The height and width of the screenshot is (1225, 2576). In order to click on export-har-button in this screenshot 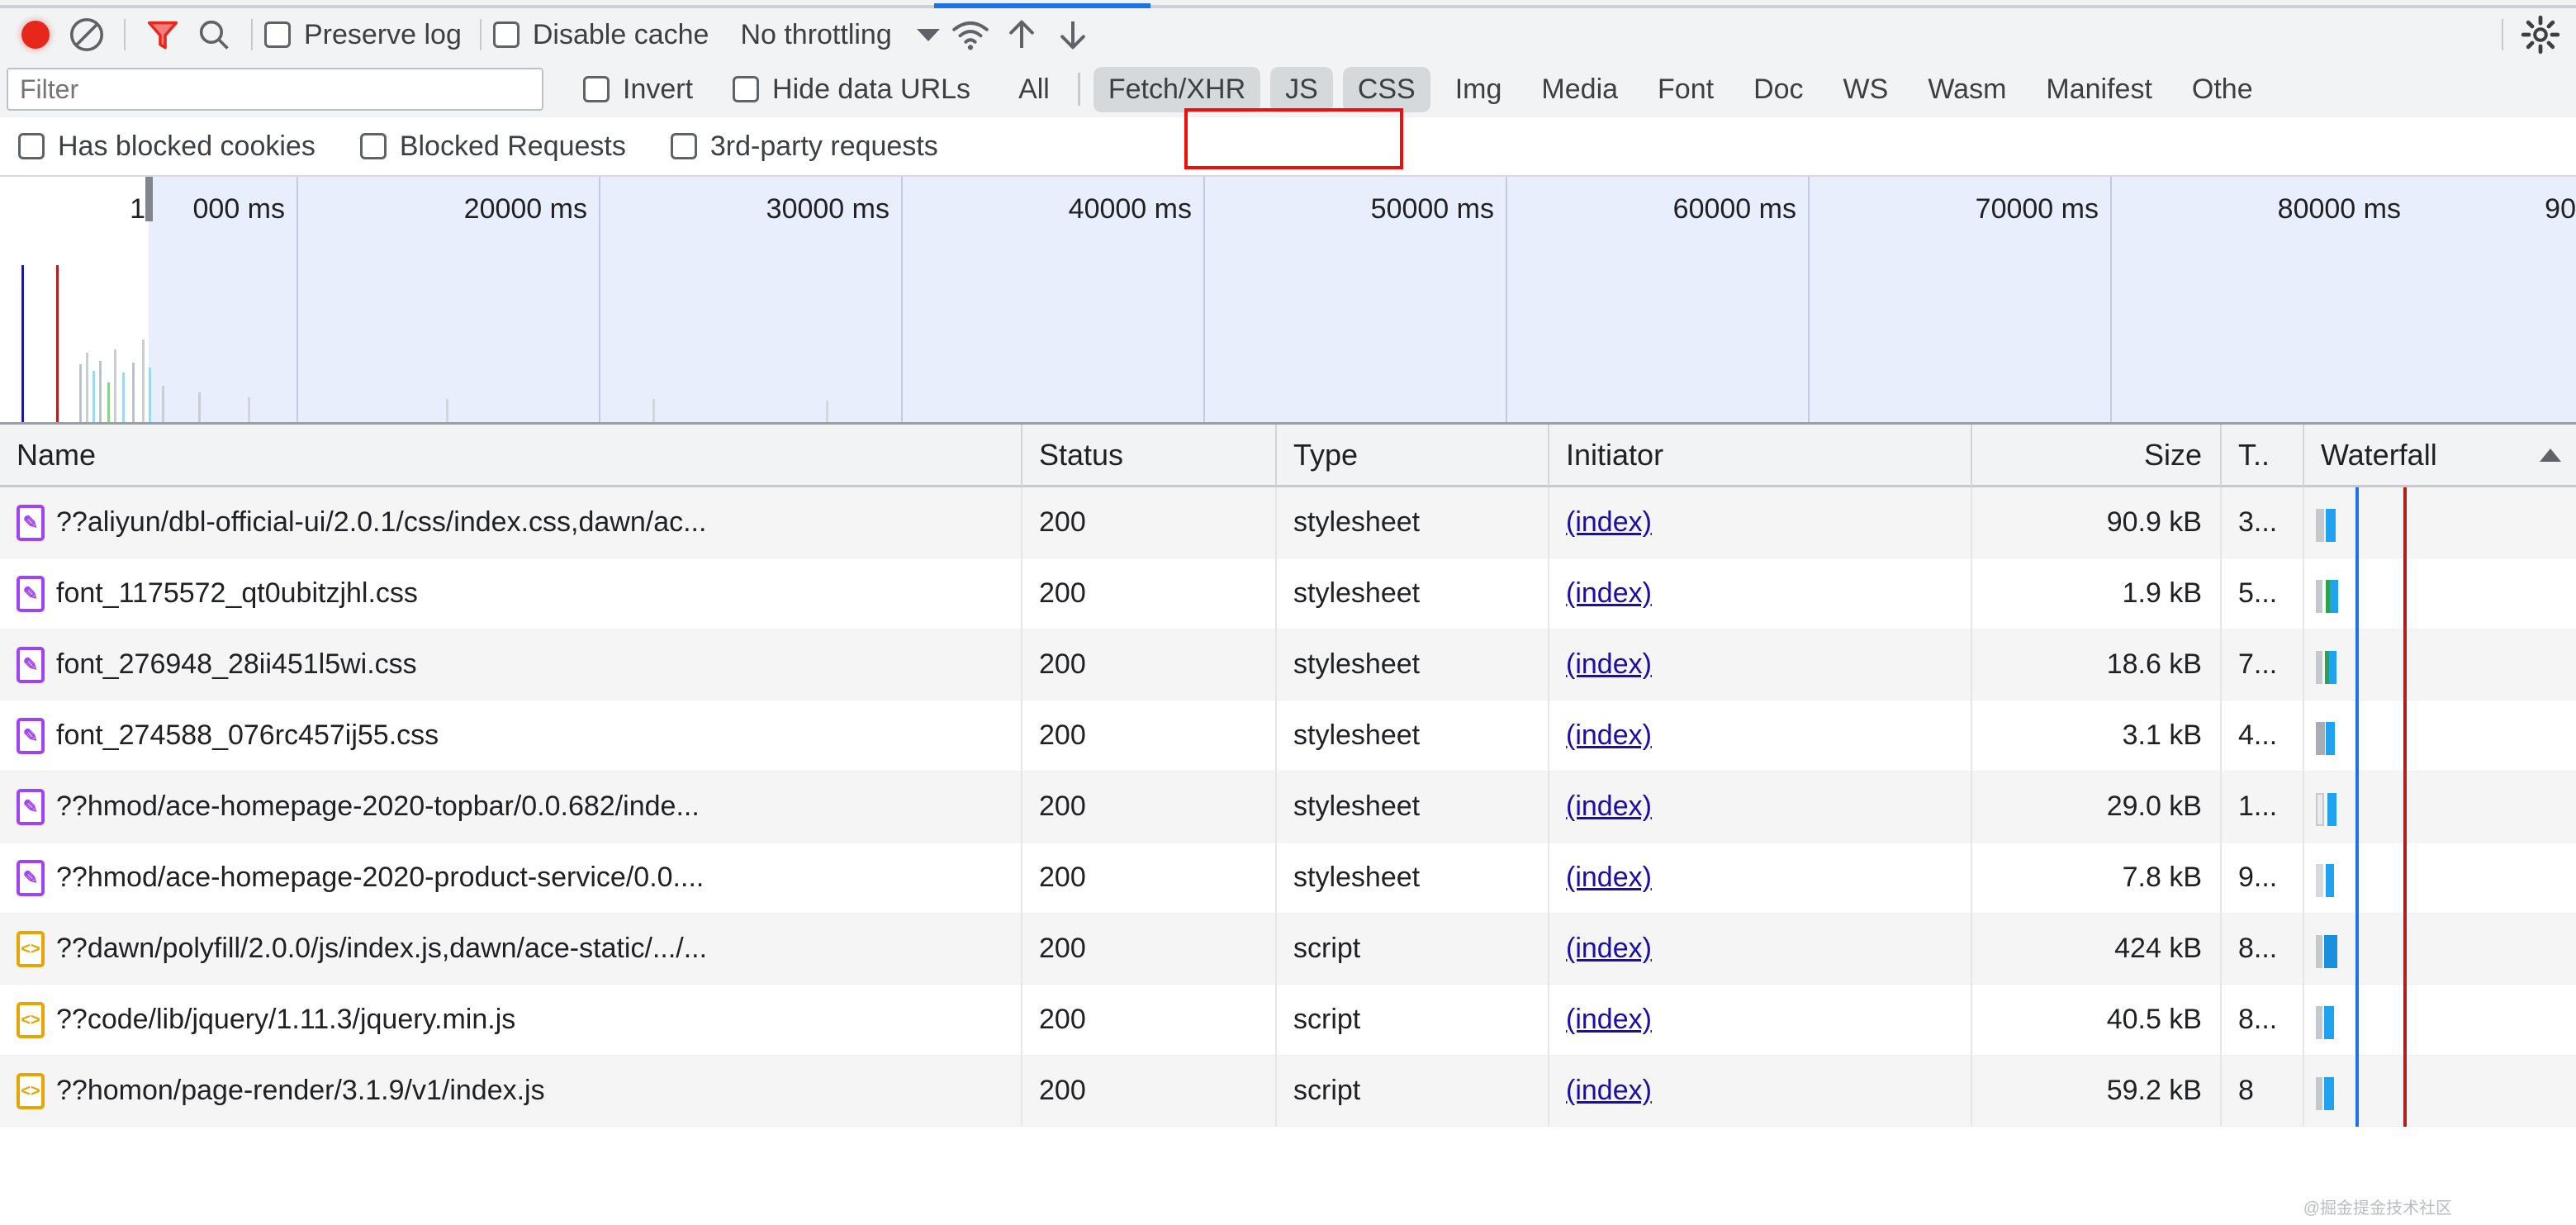, I will do `click(1072, 35)`.